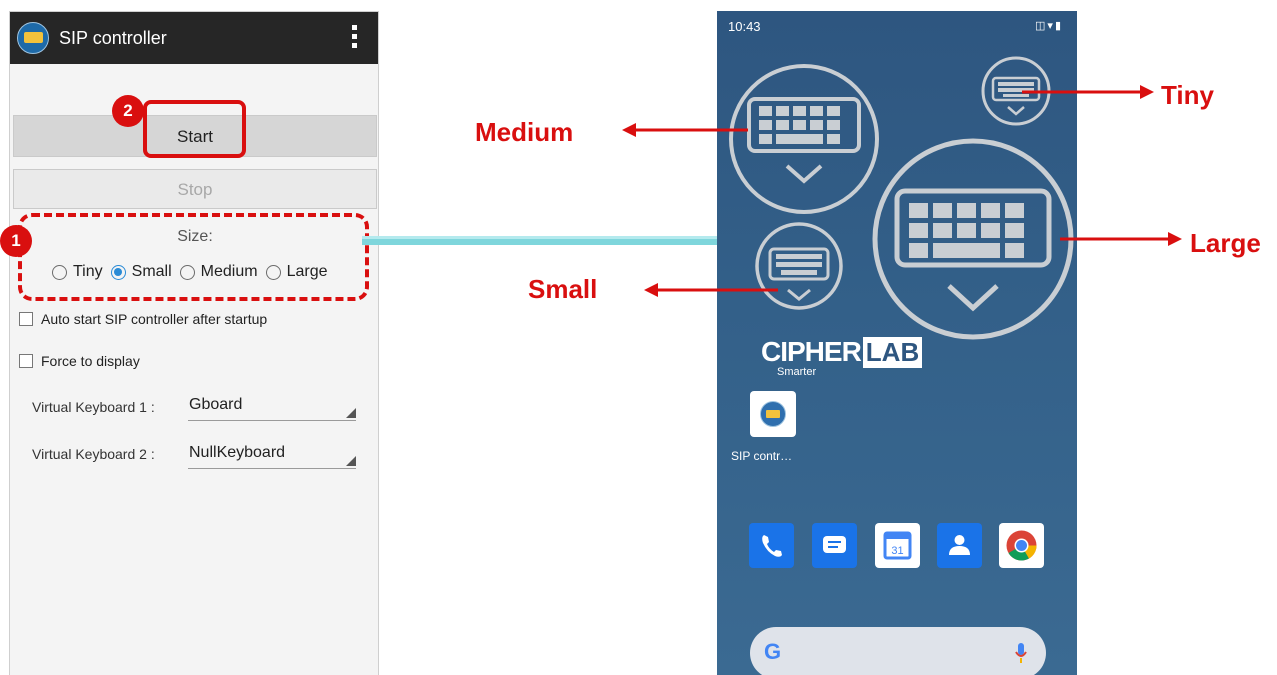 This screenshot has height=675, width=1277. What do you see at coordinates (355, 38) in the screenshot?
I see `overflow-menu-icon` at bounding box center [355, 38].